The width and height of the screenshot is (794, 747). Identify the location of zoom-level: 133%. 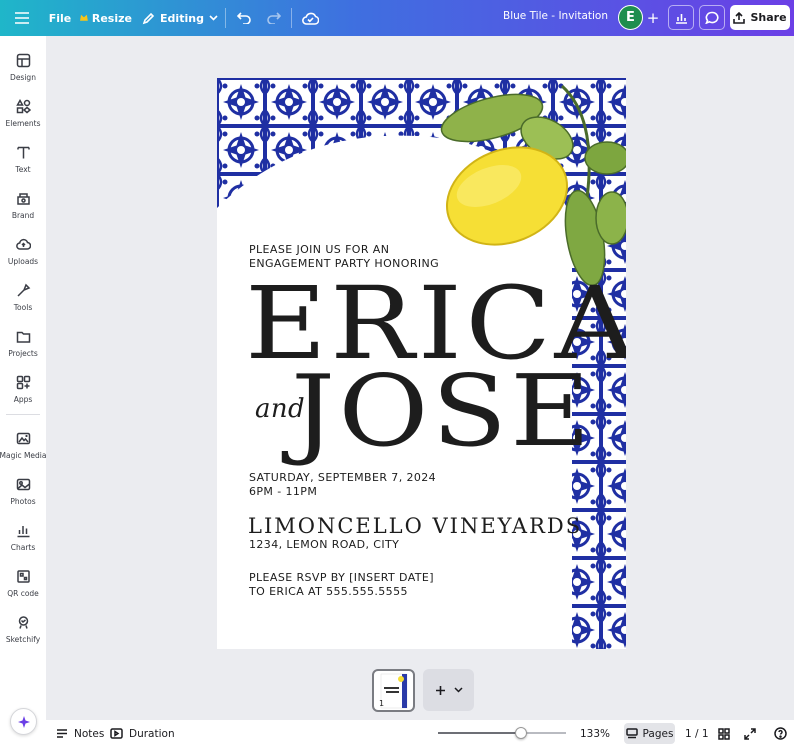
(595, 733).